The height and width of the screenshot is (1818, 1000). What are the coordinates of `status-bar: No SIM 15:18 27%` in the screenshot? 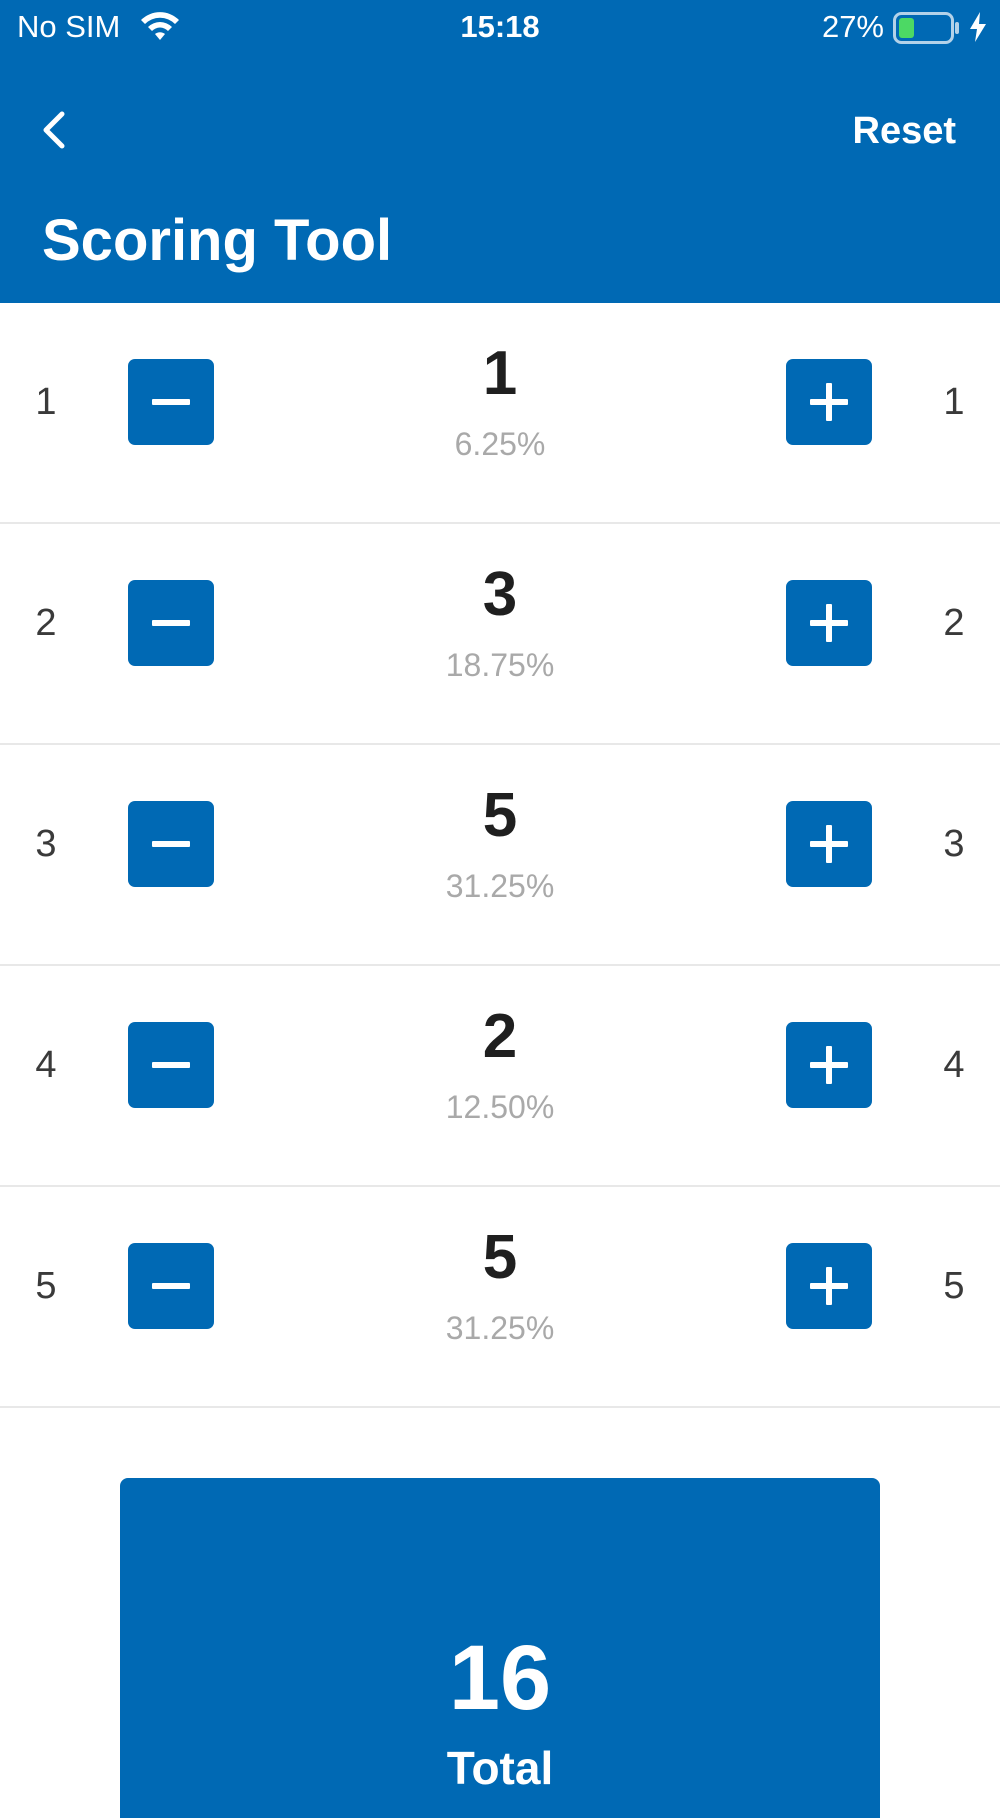 It's located at (500, 28).